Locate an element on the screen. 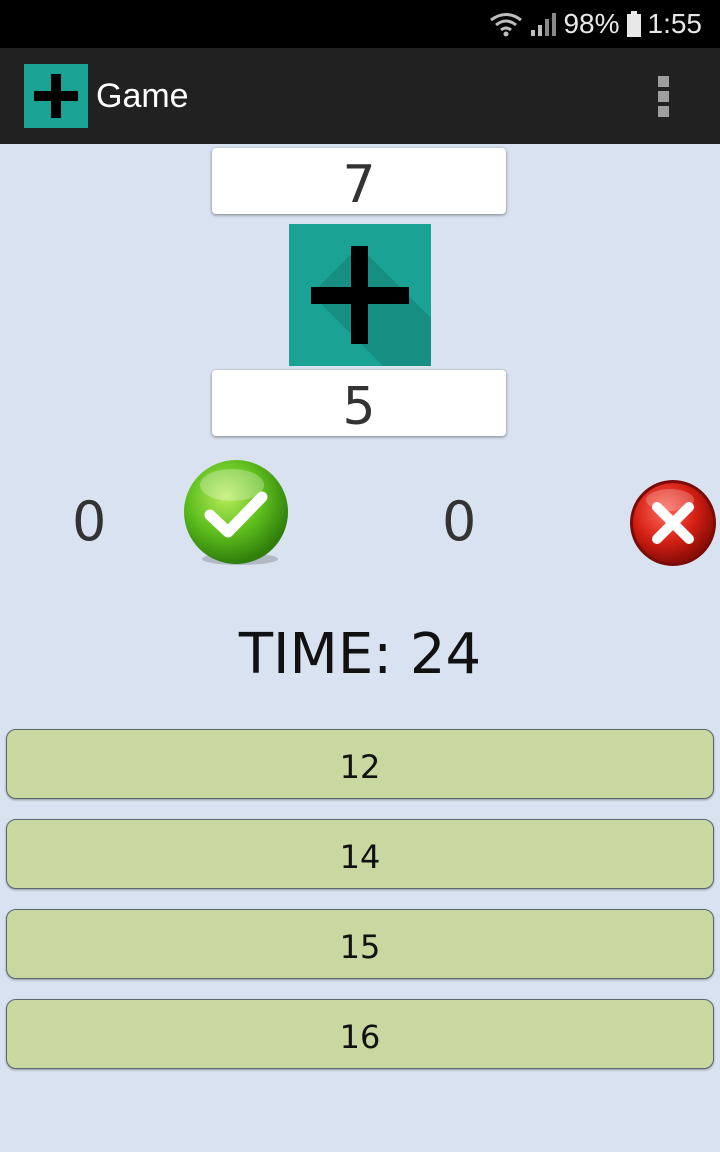 Image resolution: width=720 pixels, height=1152 pixels. first-operand-box: 7 is located at coordinates (359, 181).